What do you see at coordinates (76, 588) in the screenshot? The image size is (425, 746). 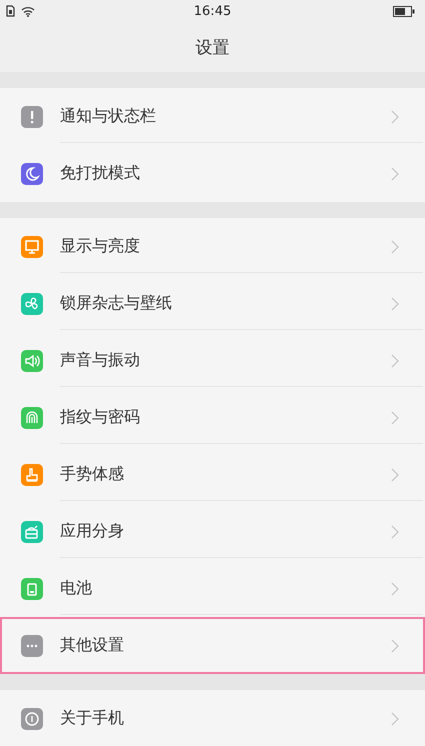 I see `settings-label: 电池` at bounding box center [76, 588].